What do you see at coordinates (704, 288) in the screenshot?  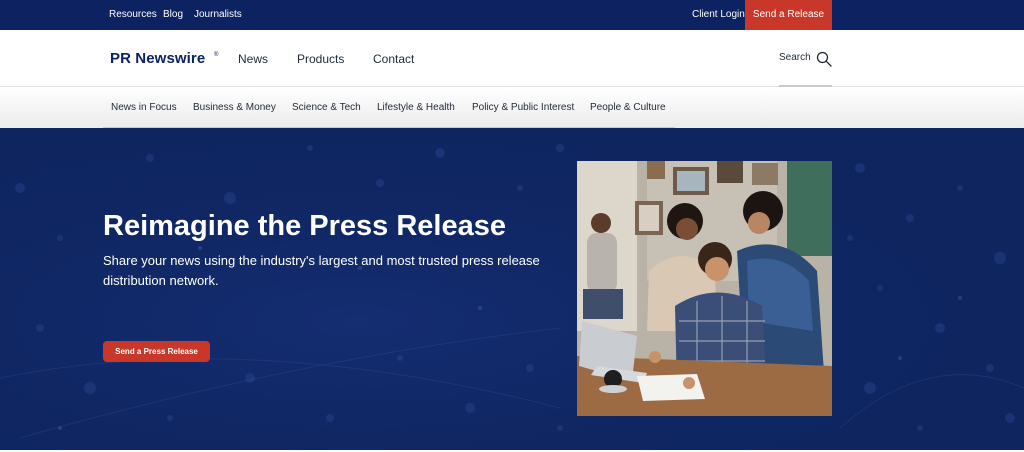 I see `team-photo` at bounding box center [704, 288].